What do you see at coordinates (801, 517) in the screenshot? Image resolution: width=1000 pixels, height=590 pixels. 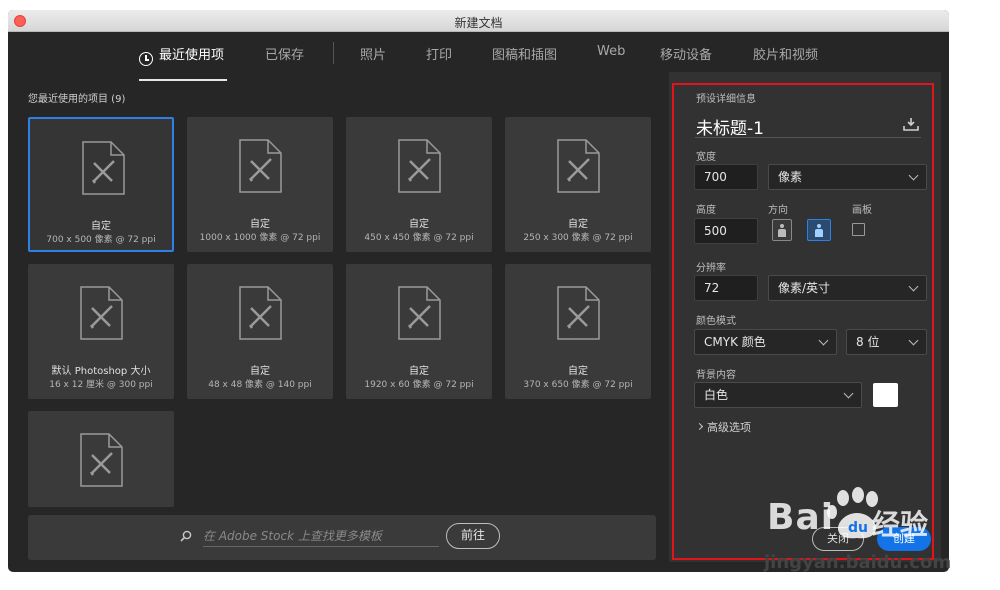 I see `watermark-brand: Bai` at bounding box center [801, 517].